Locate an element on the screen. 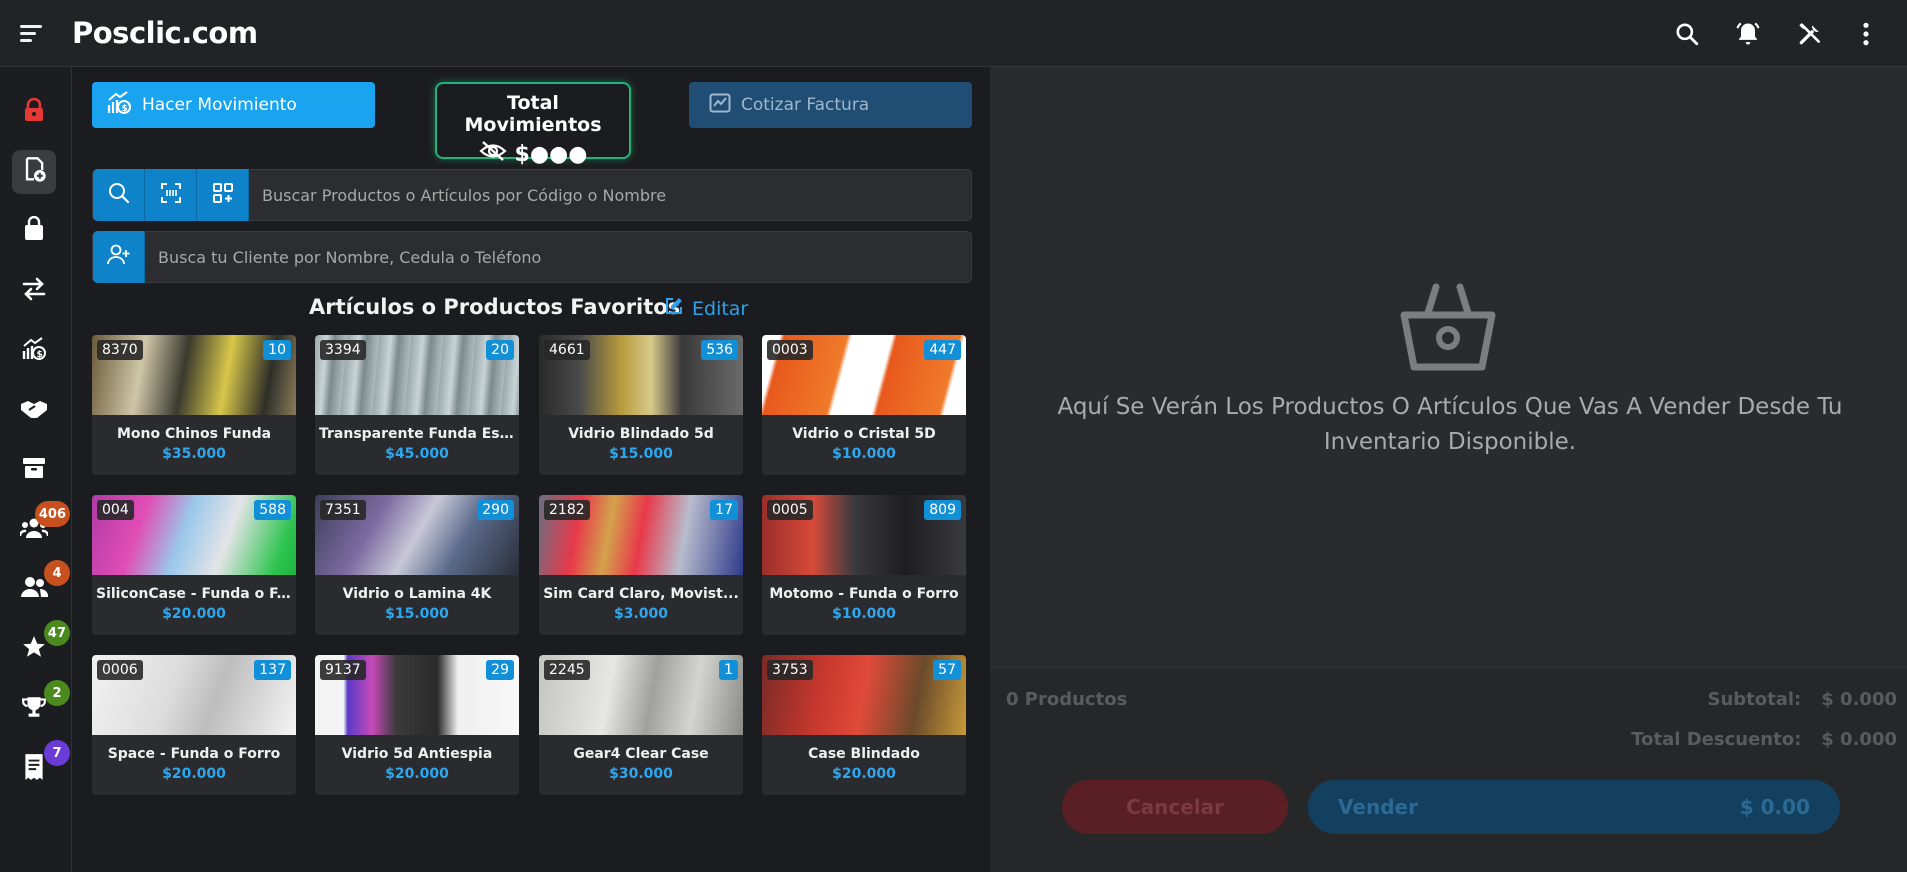 Image resolution: width=1907 pixels, height=872 pixels. product-stock-badge: 1 is located at coordinates (728, 670).